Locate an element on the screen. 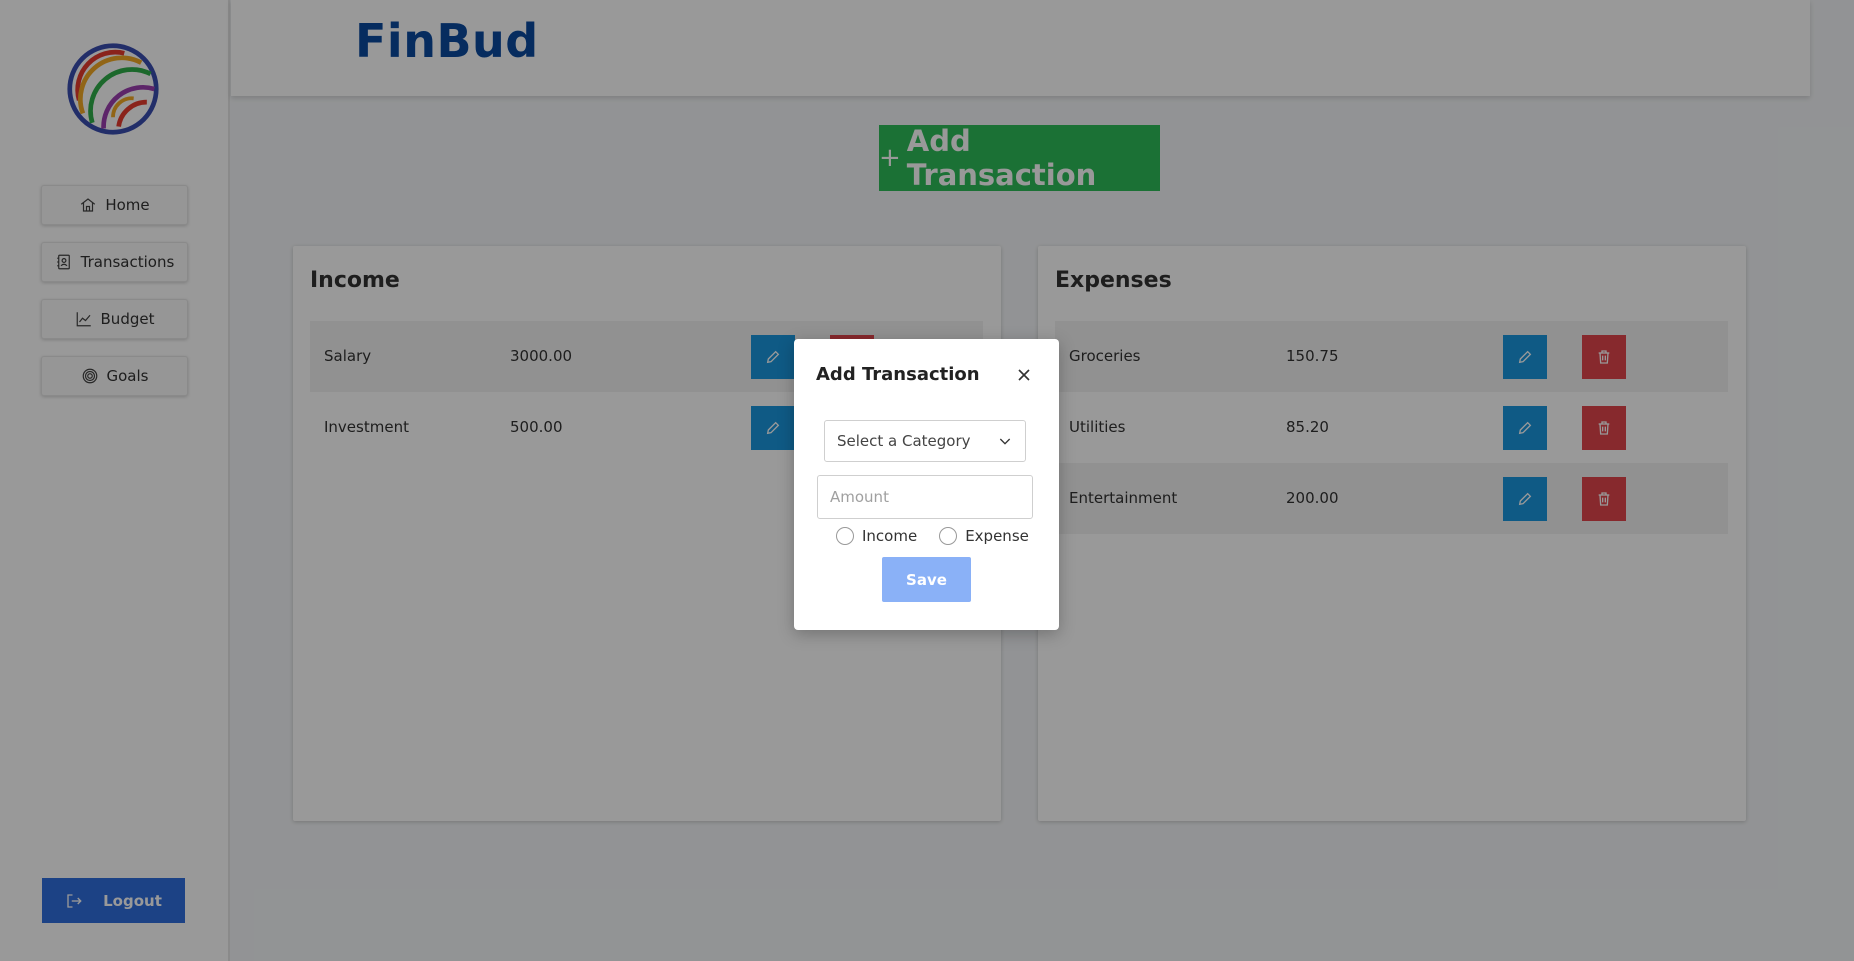 This screenshot has width=1854, height=961. income-radio-label: Income is located at coordinates (890, 536).